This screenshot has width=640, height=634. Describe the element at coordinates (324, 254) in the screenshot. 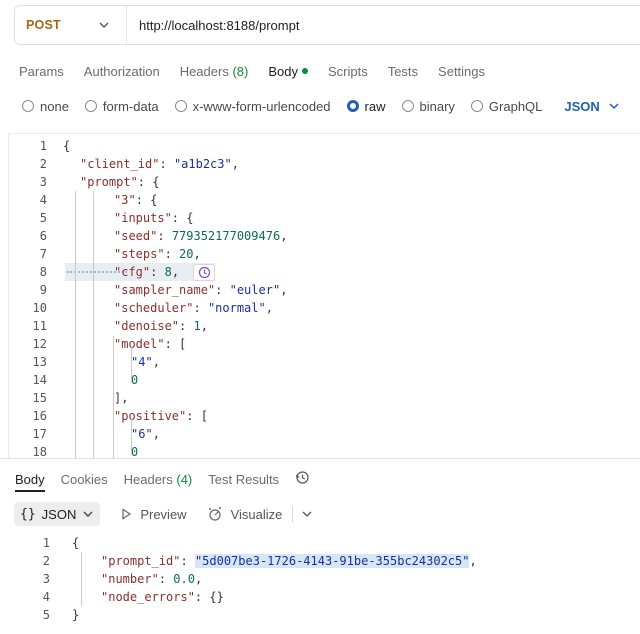

I see `code-line: 7 "steps": 20,` at that location.